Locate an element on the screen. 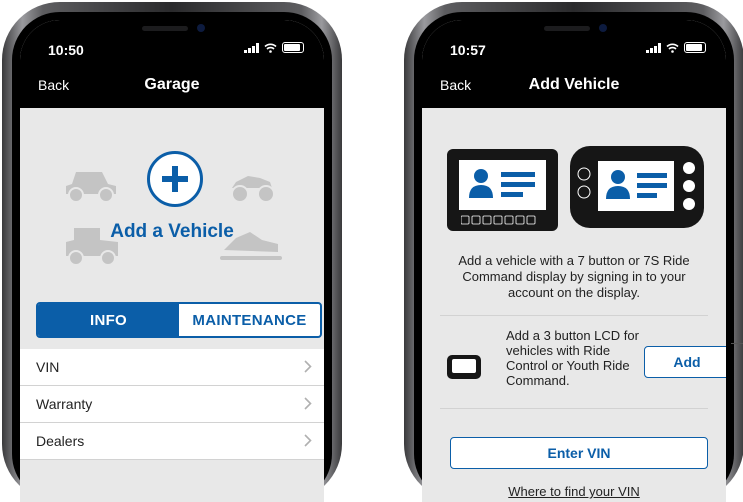  info-maintenance-segment: INFO MAINTENANCE is located at coordinates (179, 320).